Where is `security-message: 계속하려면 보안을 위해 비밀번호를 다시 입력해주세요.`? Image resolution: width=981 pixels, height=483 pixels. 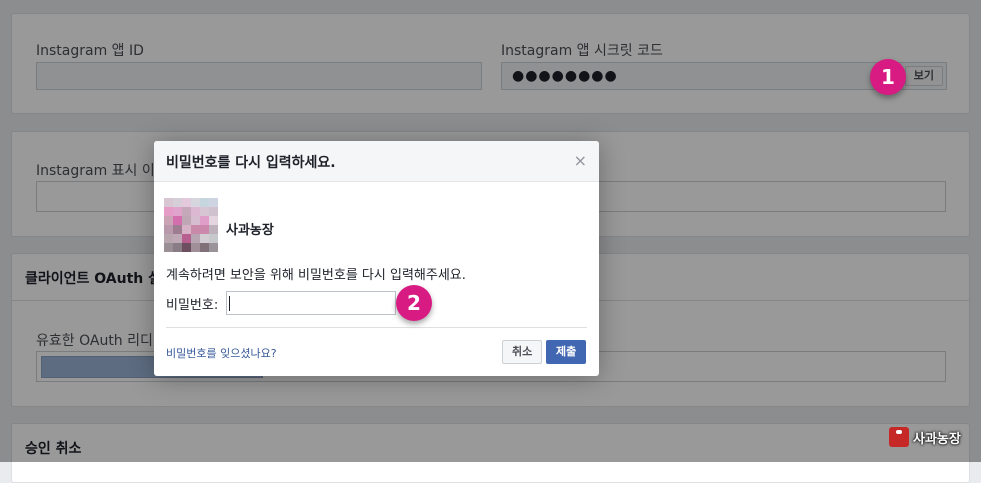
security-message: 계속하려면 보안을 위해 비밀번호를 다시 입력해주세요. is located at coordinates (316, 275).